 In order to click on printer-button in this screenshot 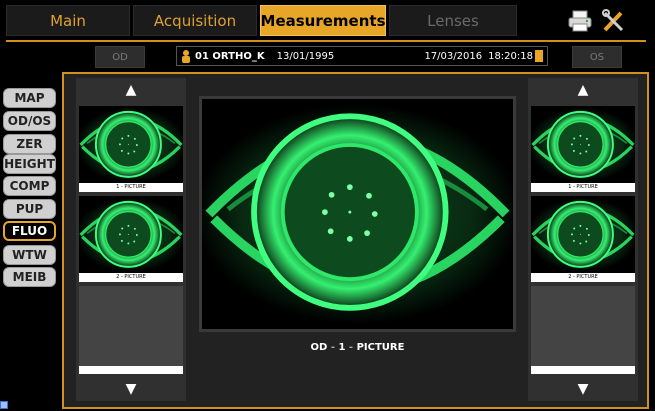, I will do `click(580, 21)`.